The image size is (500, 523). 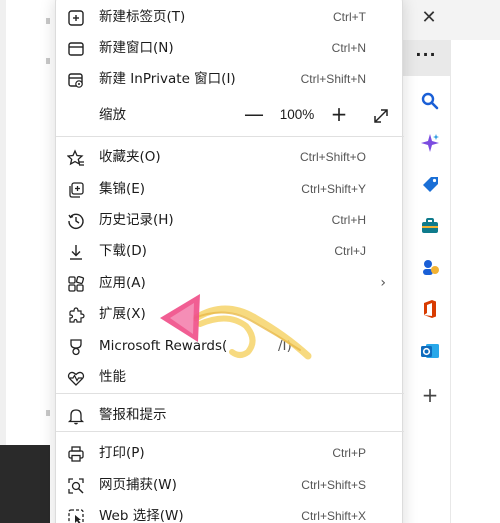 I want to click on menu-item-shortcut: Ctrl+N, so click(x=348, y=48).